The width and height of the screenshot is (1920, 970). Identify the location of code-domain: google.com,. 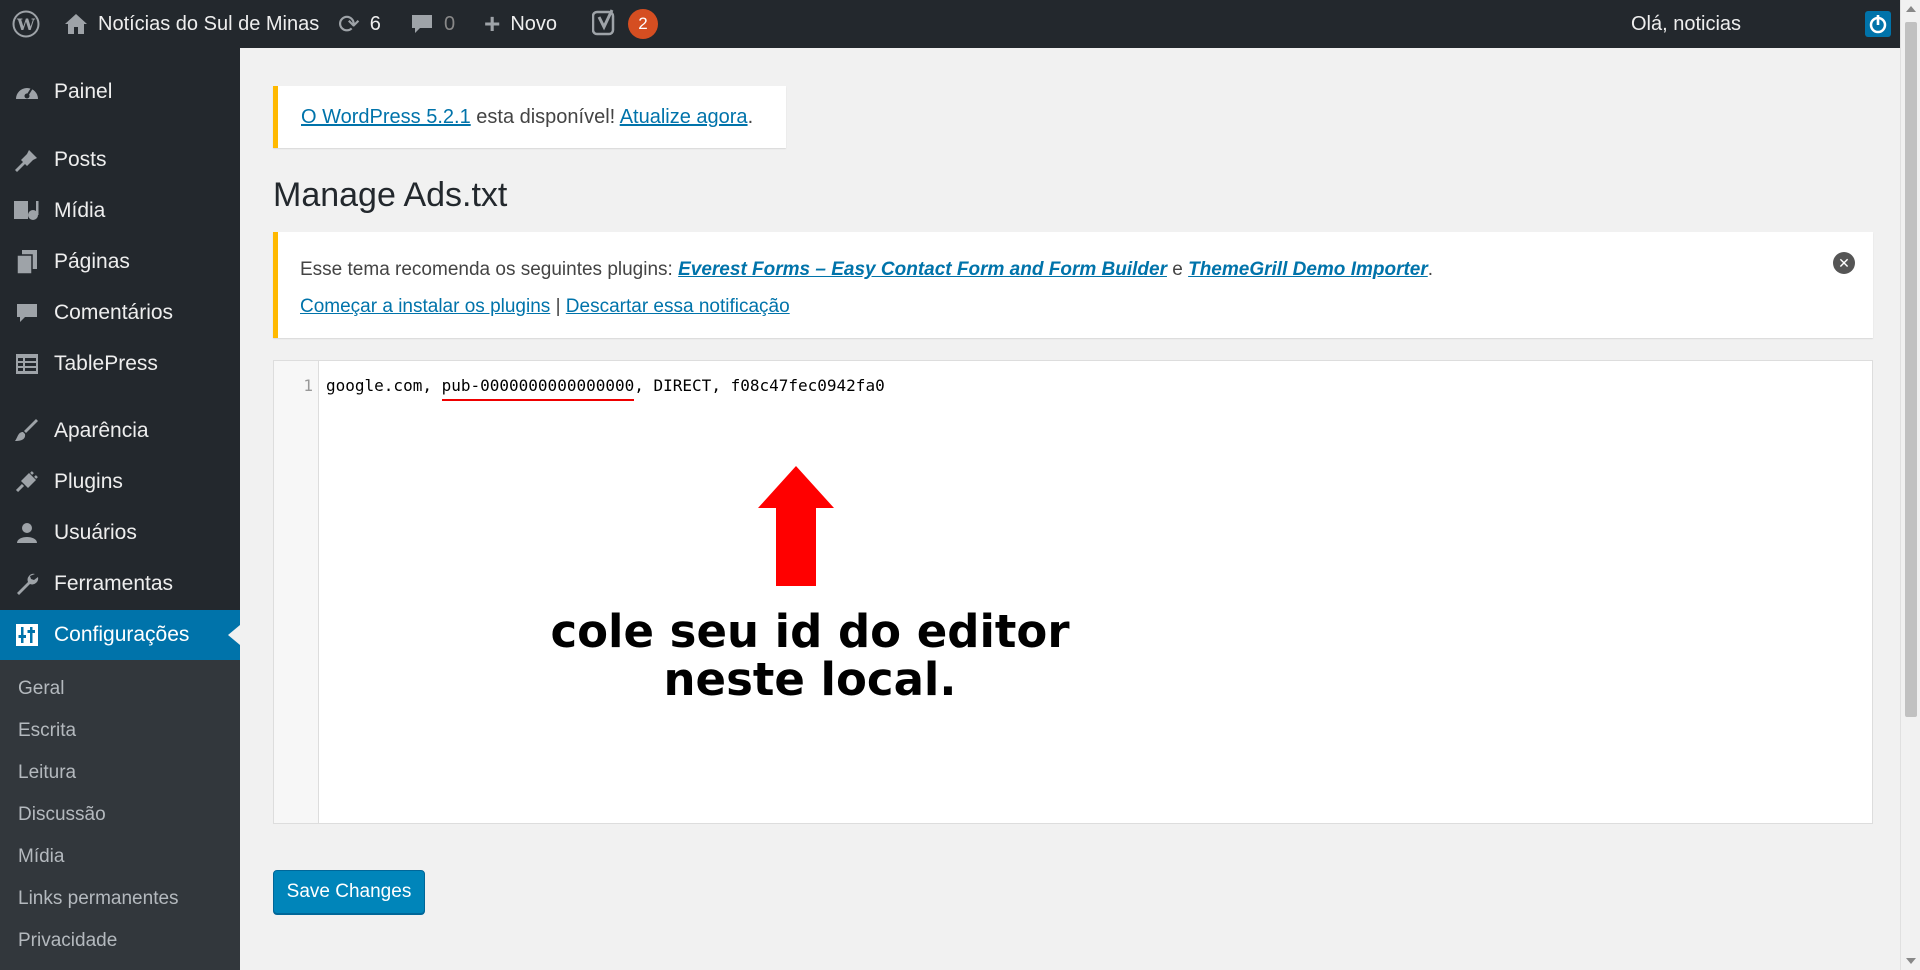
(384, 385).